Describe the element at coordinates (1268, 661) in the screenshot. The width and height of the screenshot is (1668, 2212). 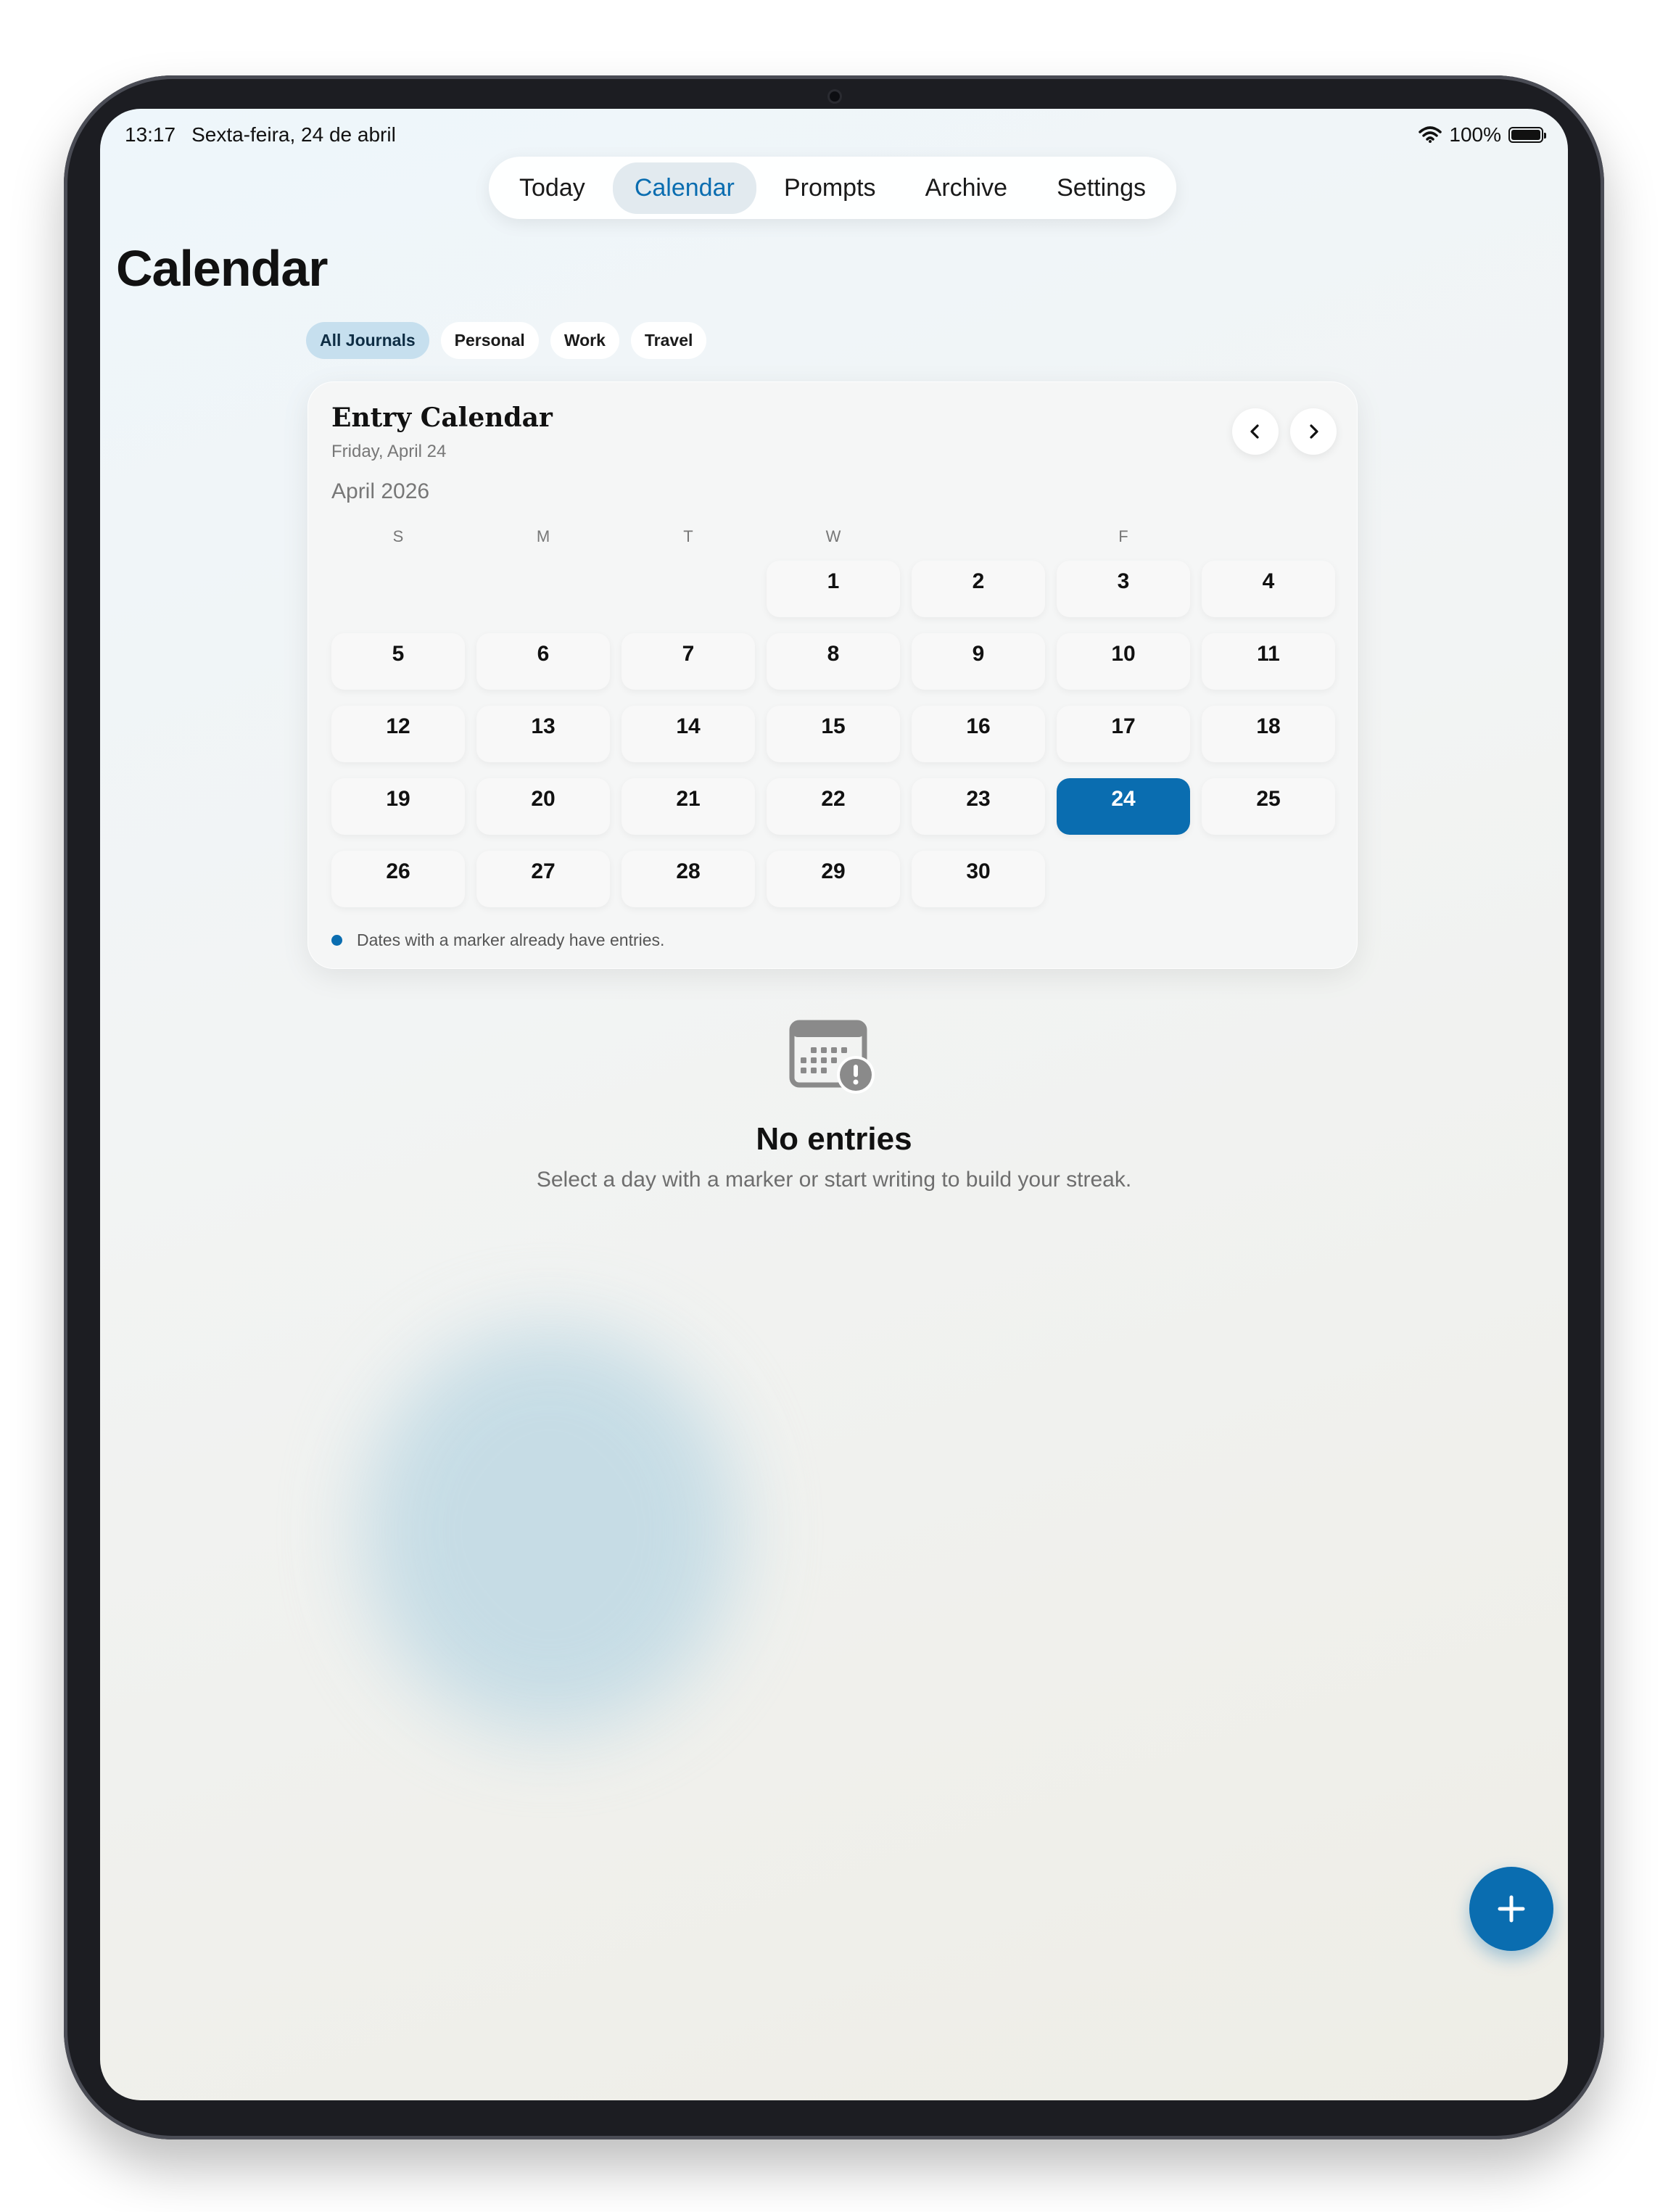
I see `calendar-day: 11` at that location.